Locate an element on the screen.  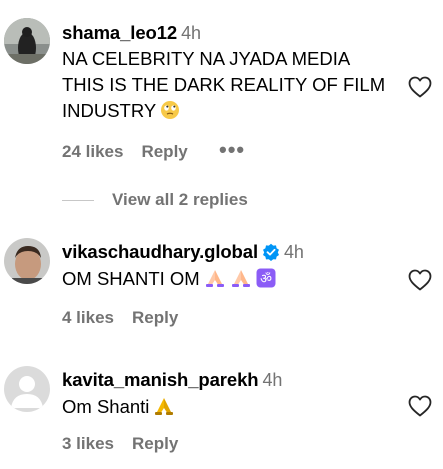
username-text: vikaschaudhary.global is located at coordinates (160, 251).